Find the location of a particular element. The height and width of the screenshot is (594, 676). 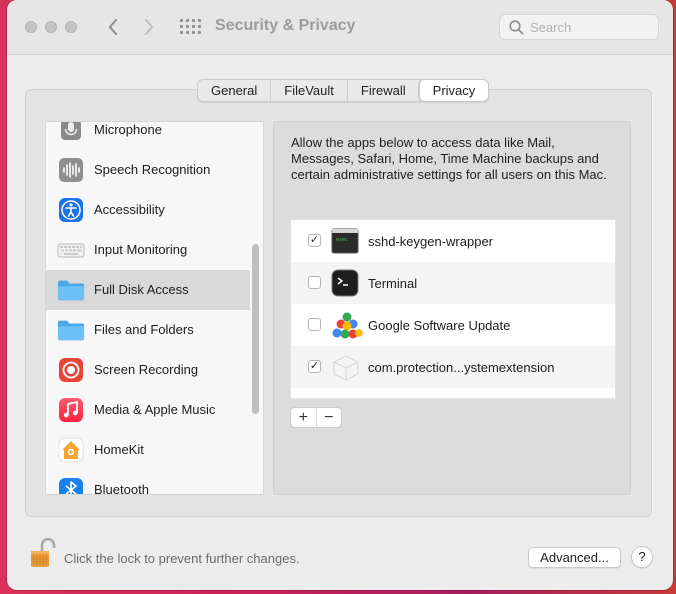

title-bar: Security & Privacy Search is located at coordinates (340, 27).